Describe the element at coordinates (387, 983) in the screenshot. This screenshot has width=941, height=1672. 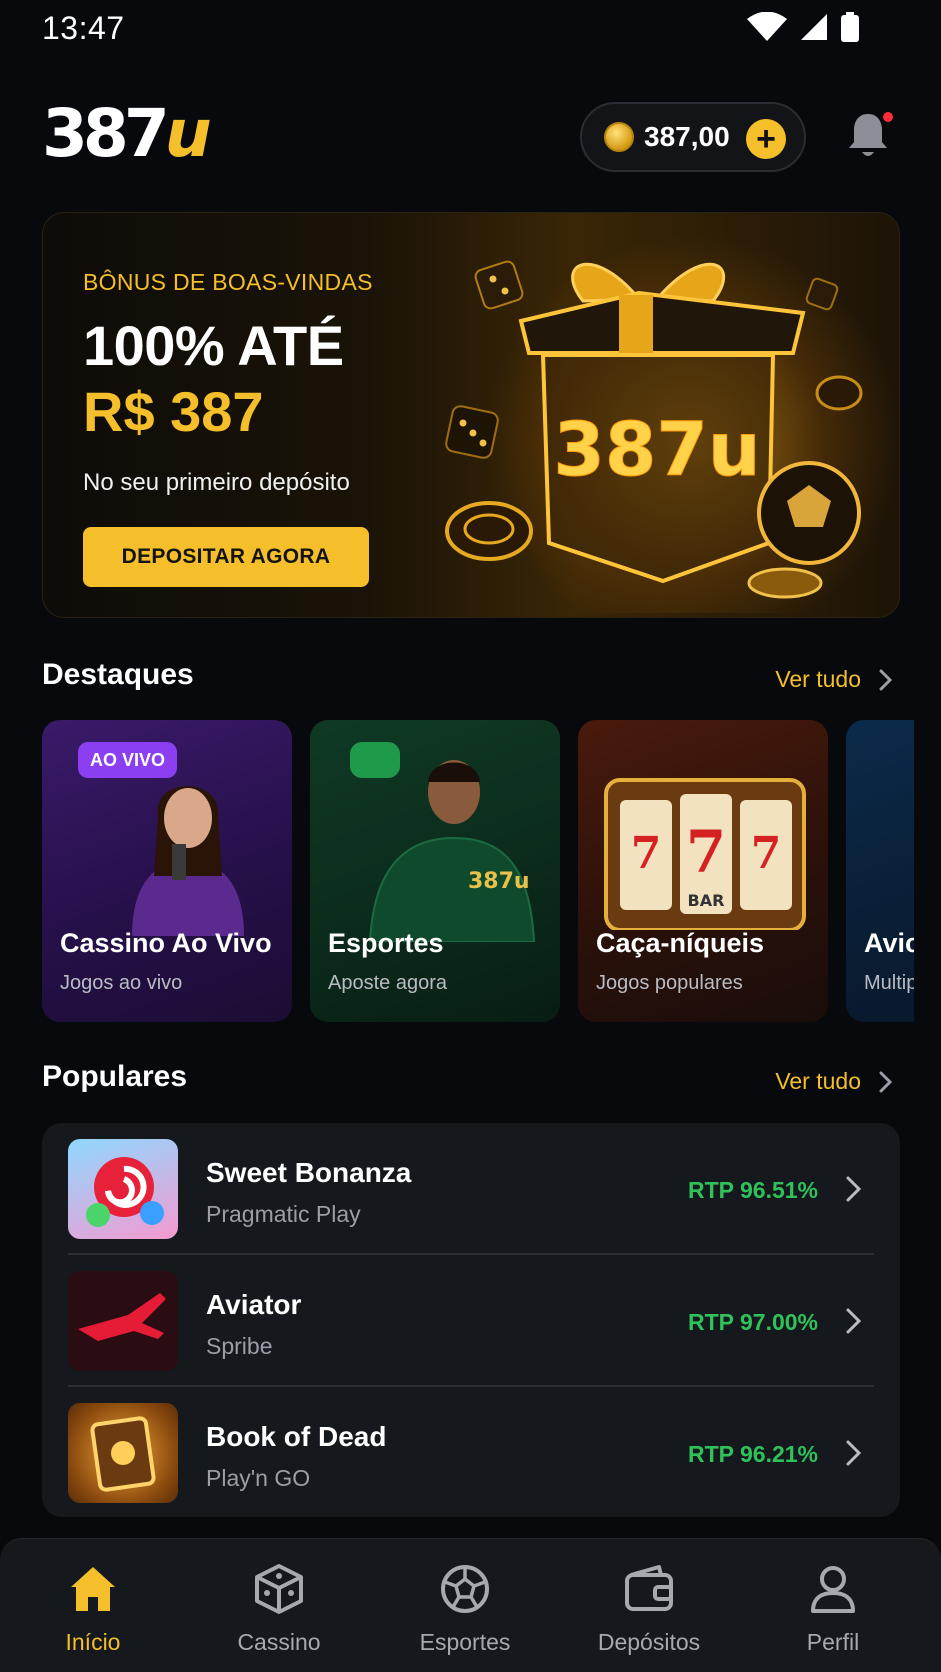
I see `featured-card-subtitle: Aposte agora` at that location.